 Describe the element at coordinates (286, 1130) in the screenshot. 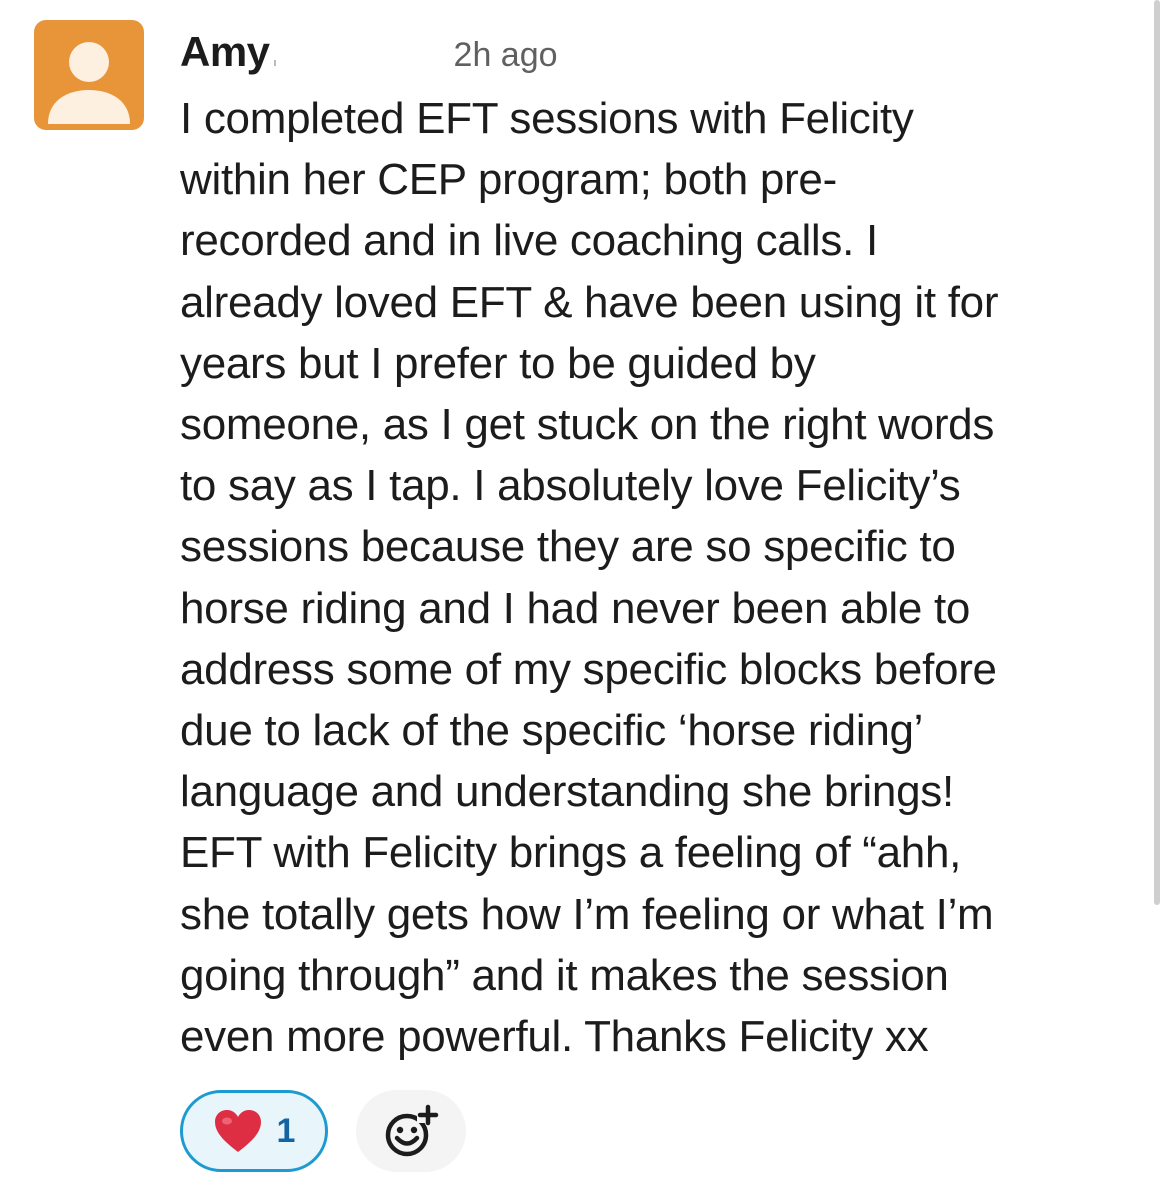

I see `reaction-count: 1` at that location.